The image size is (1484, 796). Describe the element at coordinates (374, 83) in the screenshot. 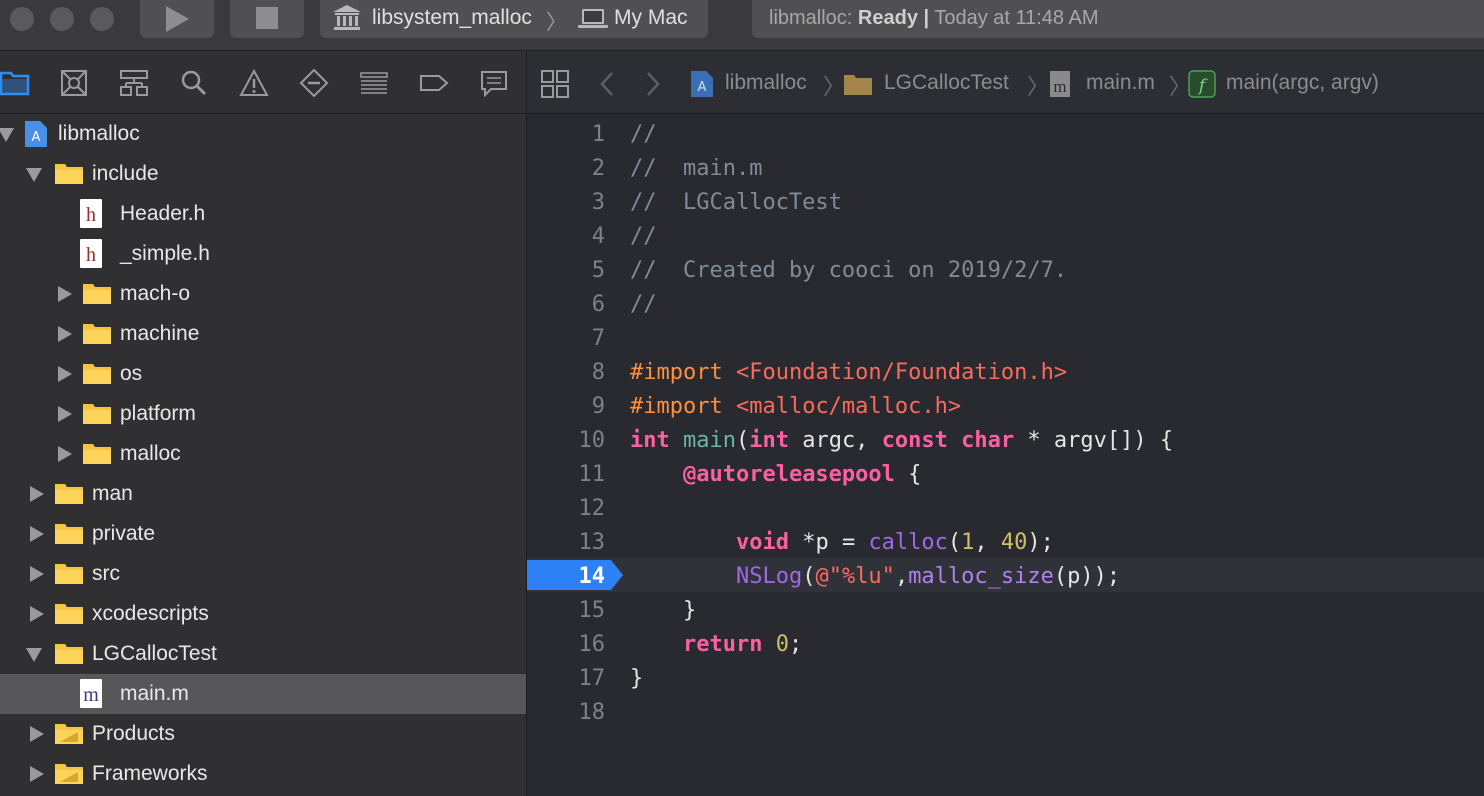

I see `debug-navigator-icon` at that location.